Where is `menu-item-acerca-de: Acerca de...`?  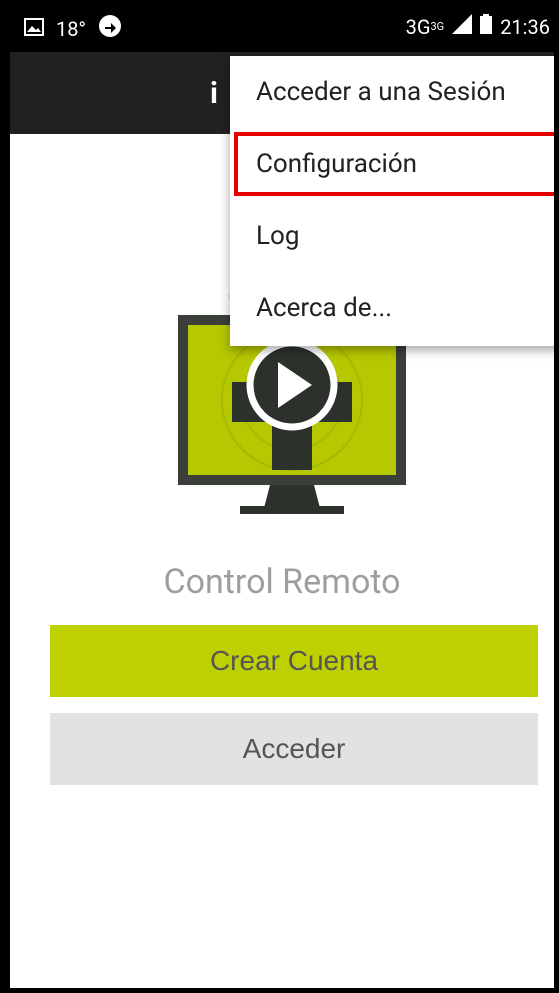
menu-item-acerca-de: Acerca de... is located at coordinates (392, 308).